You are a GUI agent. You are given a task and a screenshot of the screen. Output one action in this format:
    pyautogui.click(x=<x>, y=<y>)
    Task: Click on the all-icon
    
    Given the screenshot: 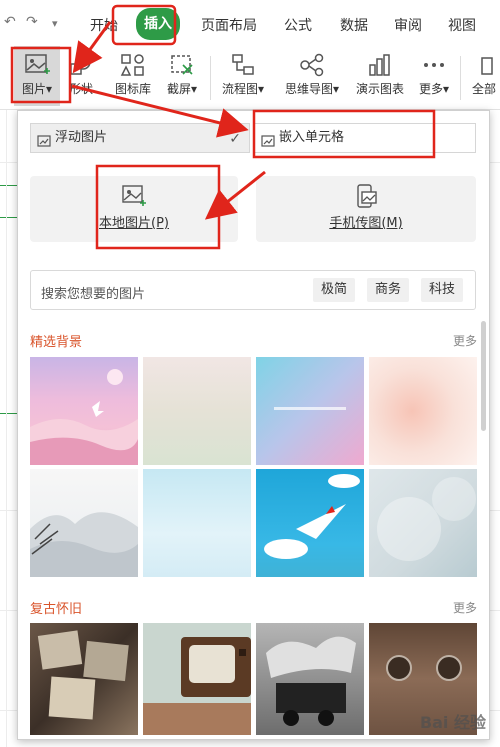 What is the action you would take?
    pyautogui.click(x=484, y=65)
    